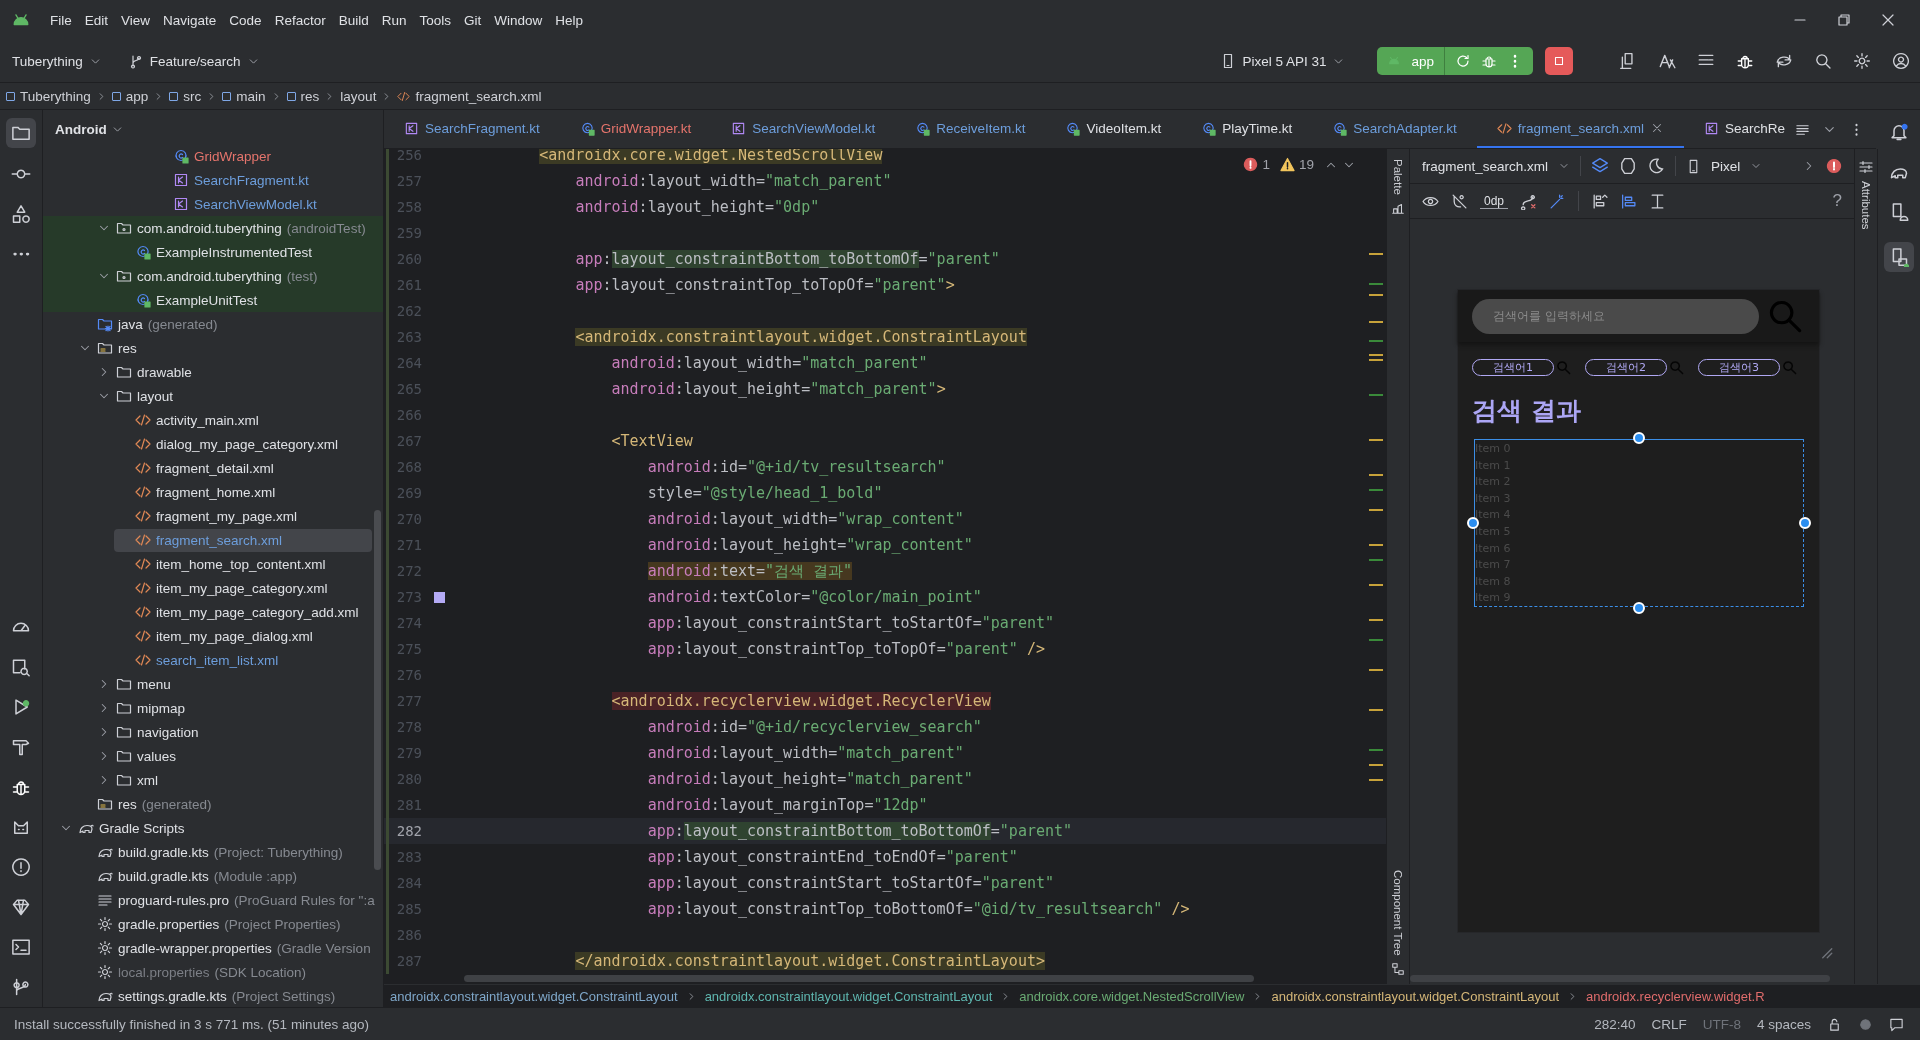 The image size is (1920, 1040). I want to click on tree-item: ExampleInstrumentedTest, so click(217, 252).